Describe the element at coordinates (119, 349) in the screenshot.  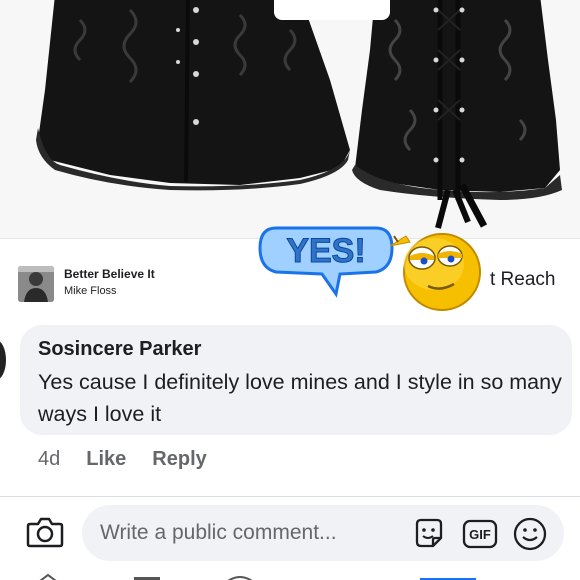
I see `comment-author: Sosincere Parker` at that location.